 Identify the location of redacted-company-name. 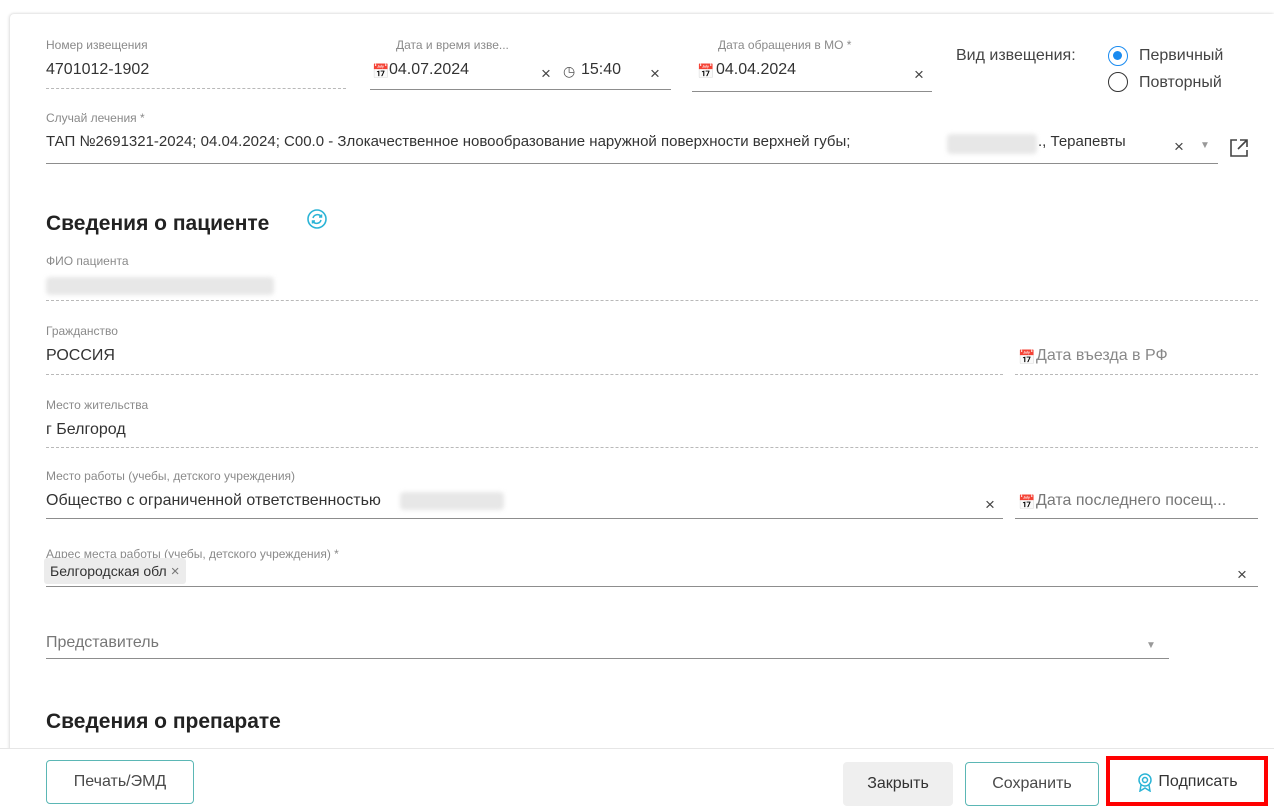
(452, 501).